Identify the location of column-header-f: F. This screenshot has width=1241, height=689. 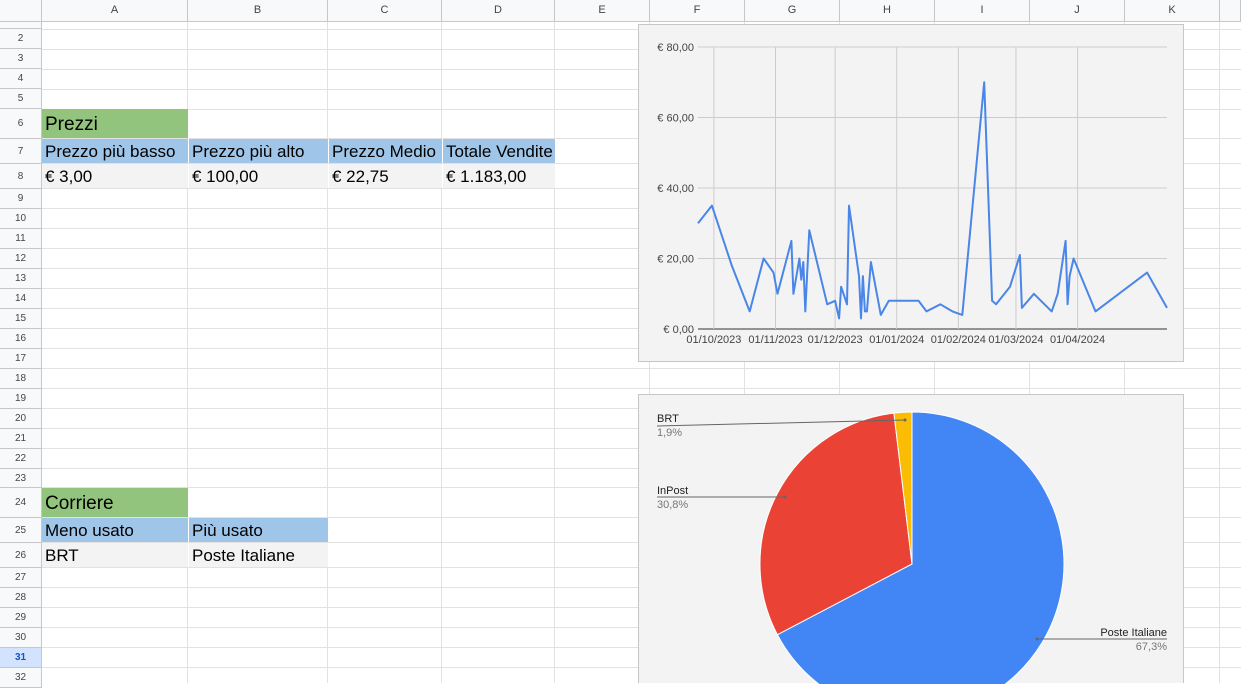
(697, 11).